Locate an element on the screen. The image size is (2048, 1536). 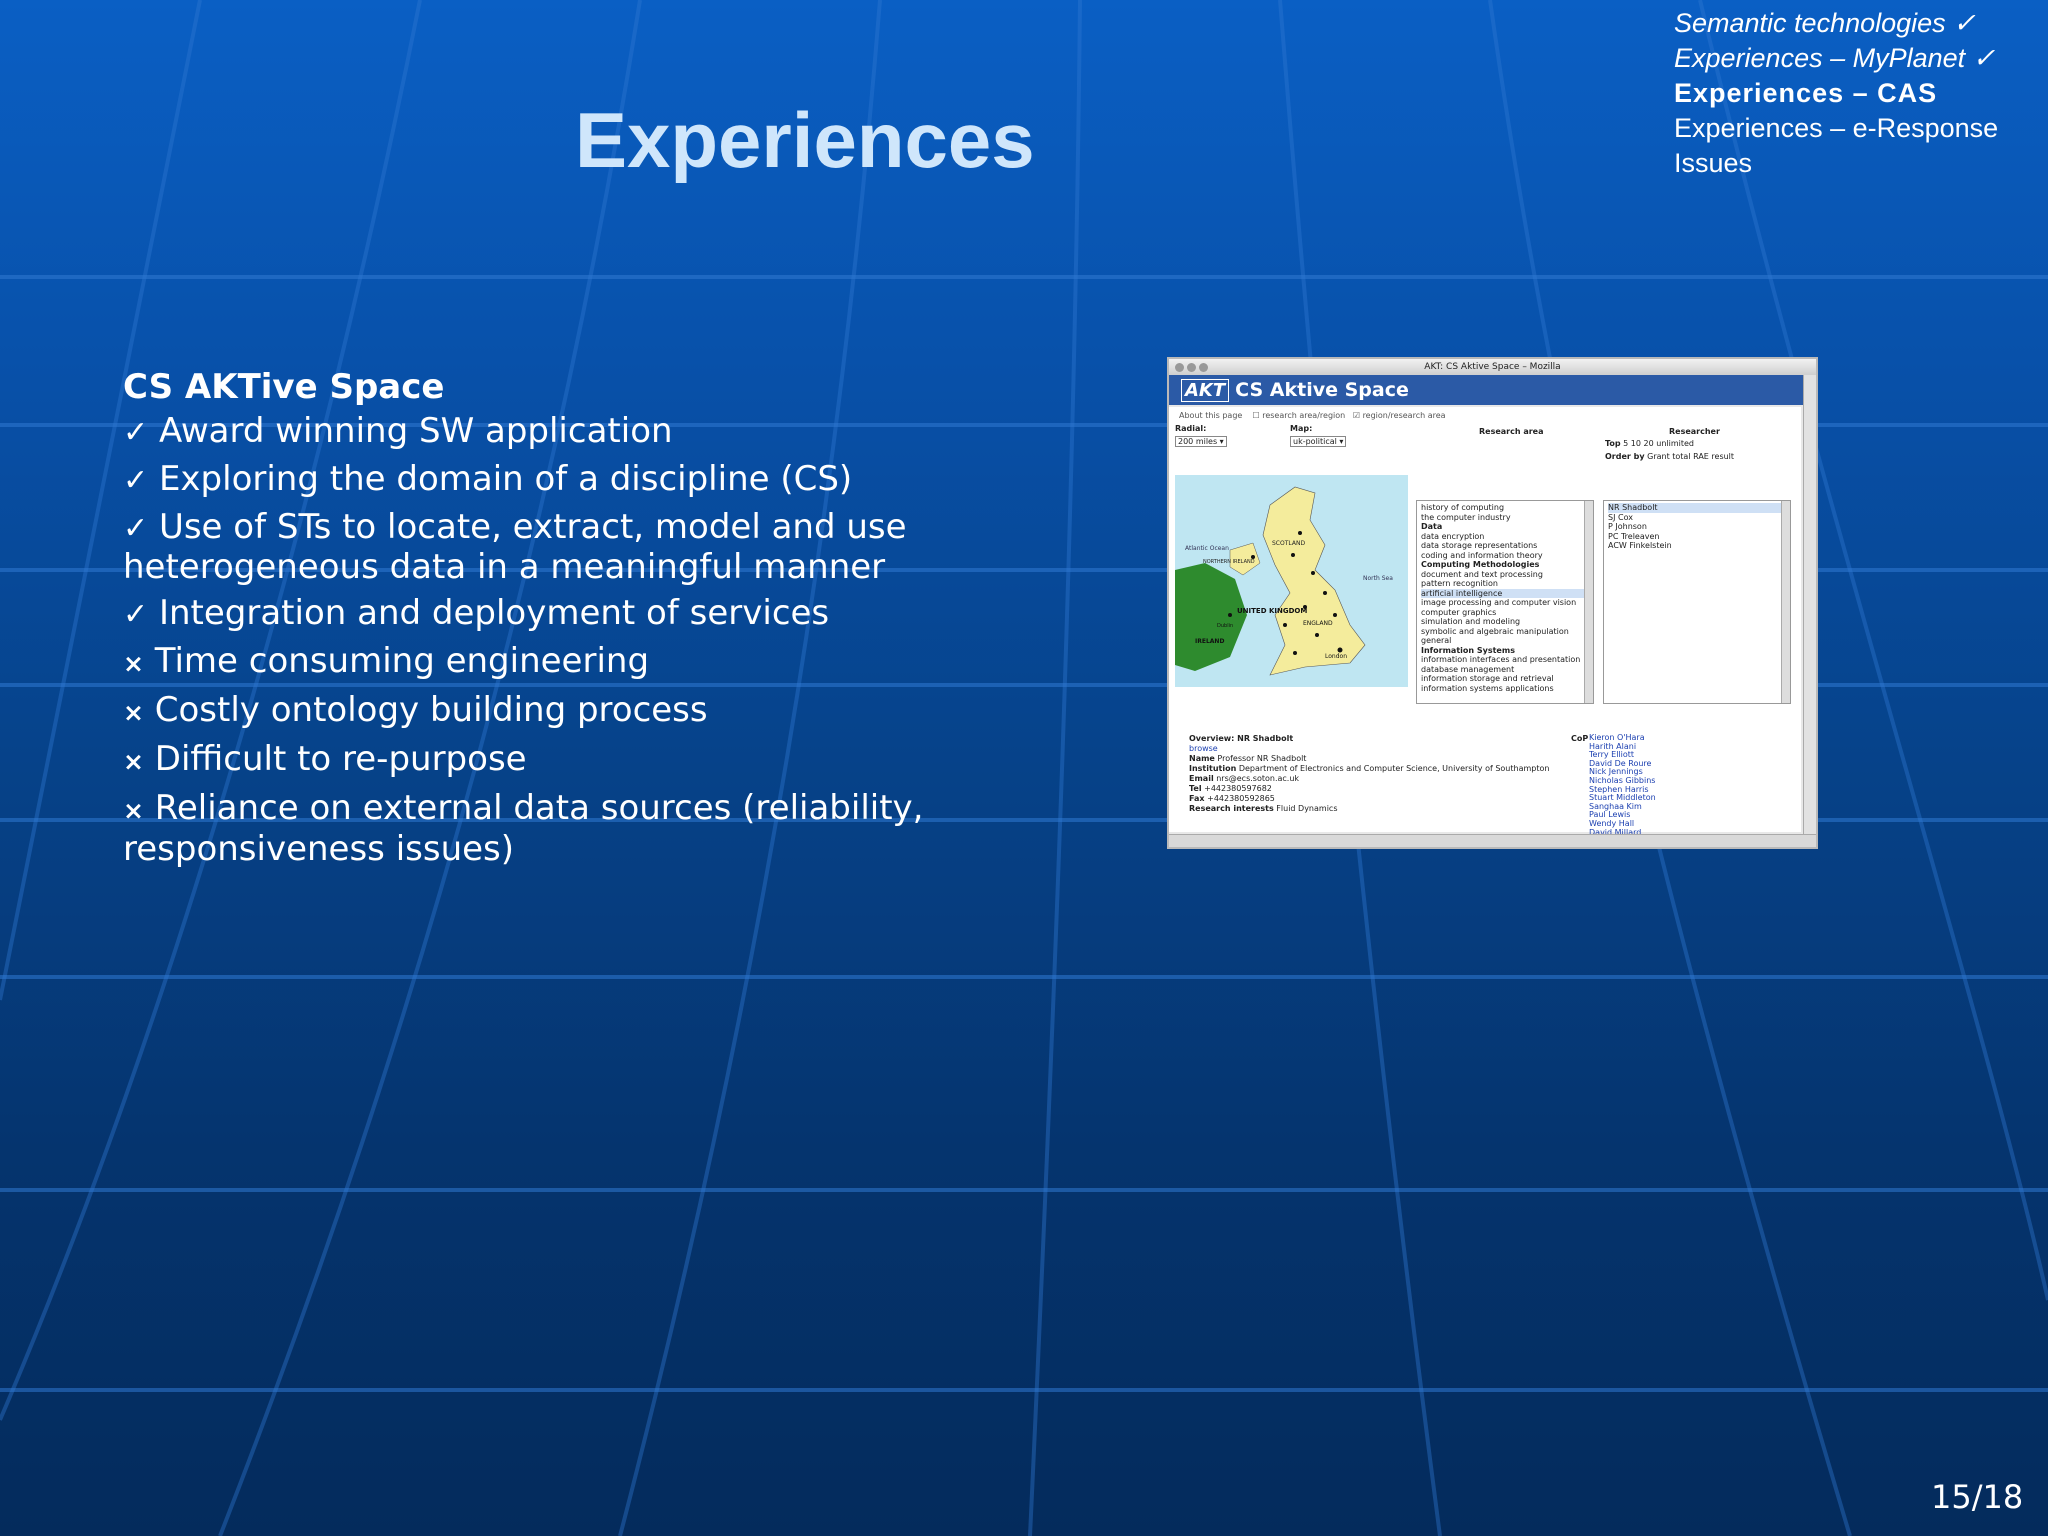
list-item: information interfaces and presentation is located at coordinates (1505, 660).